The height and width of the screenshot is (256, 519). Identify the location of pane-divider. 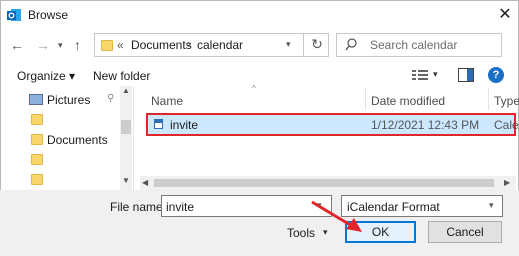
(133, 138).